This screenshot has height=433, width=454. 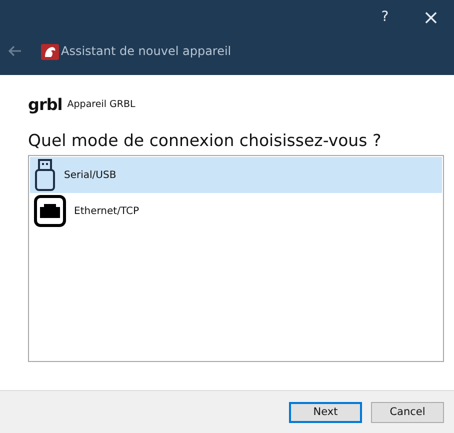 I want to click on question-heading: Quel mode de connexion choisissez-vous ?, so click(x=205, y=140).